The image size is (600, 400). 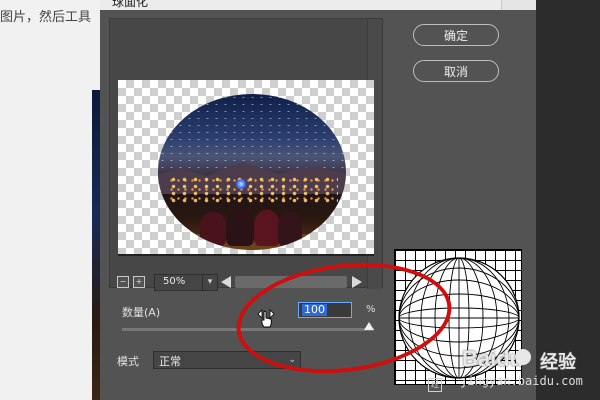 I want to click on scroll-left-arrow-icon, so click(x=226, y=282).